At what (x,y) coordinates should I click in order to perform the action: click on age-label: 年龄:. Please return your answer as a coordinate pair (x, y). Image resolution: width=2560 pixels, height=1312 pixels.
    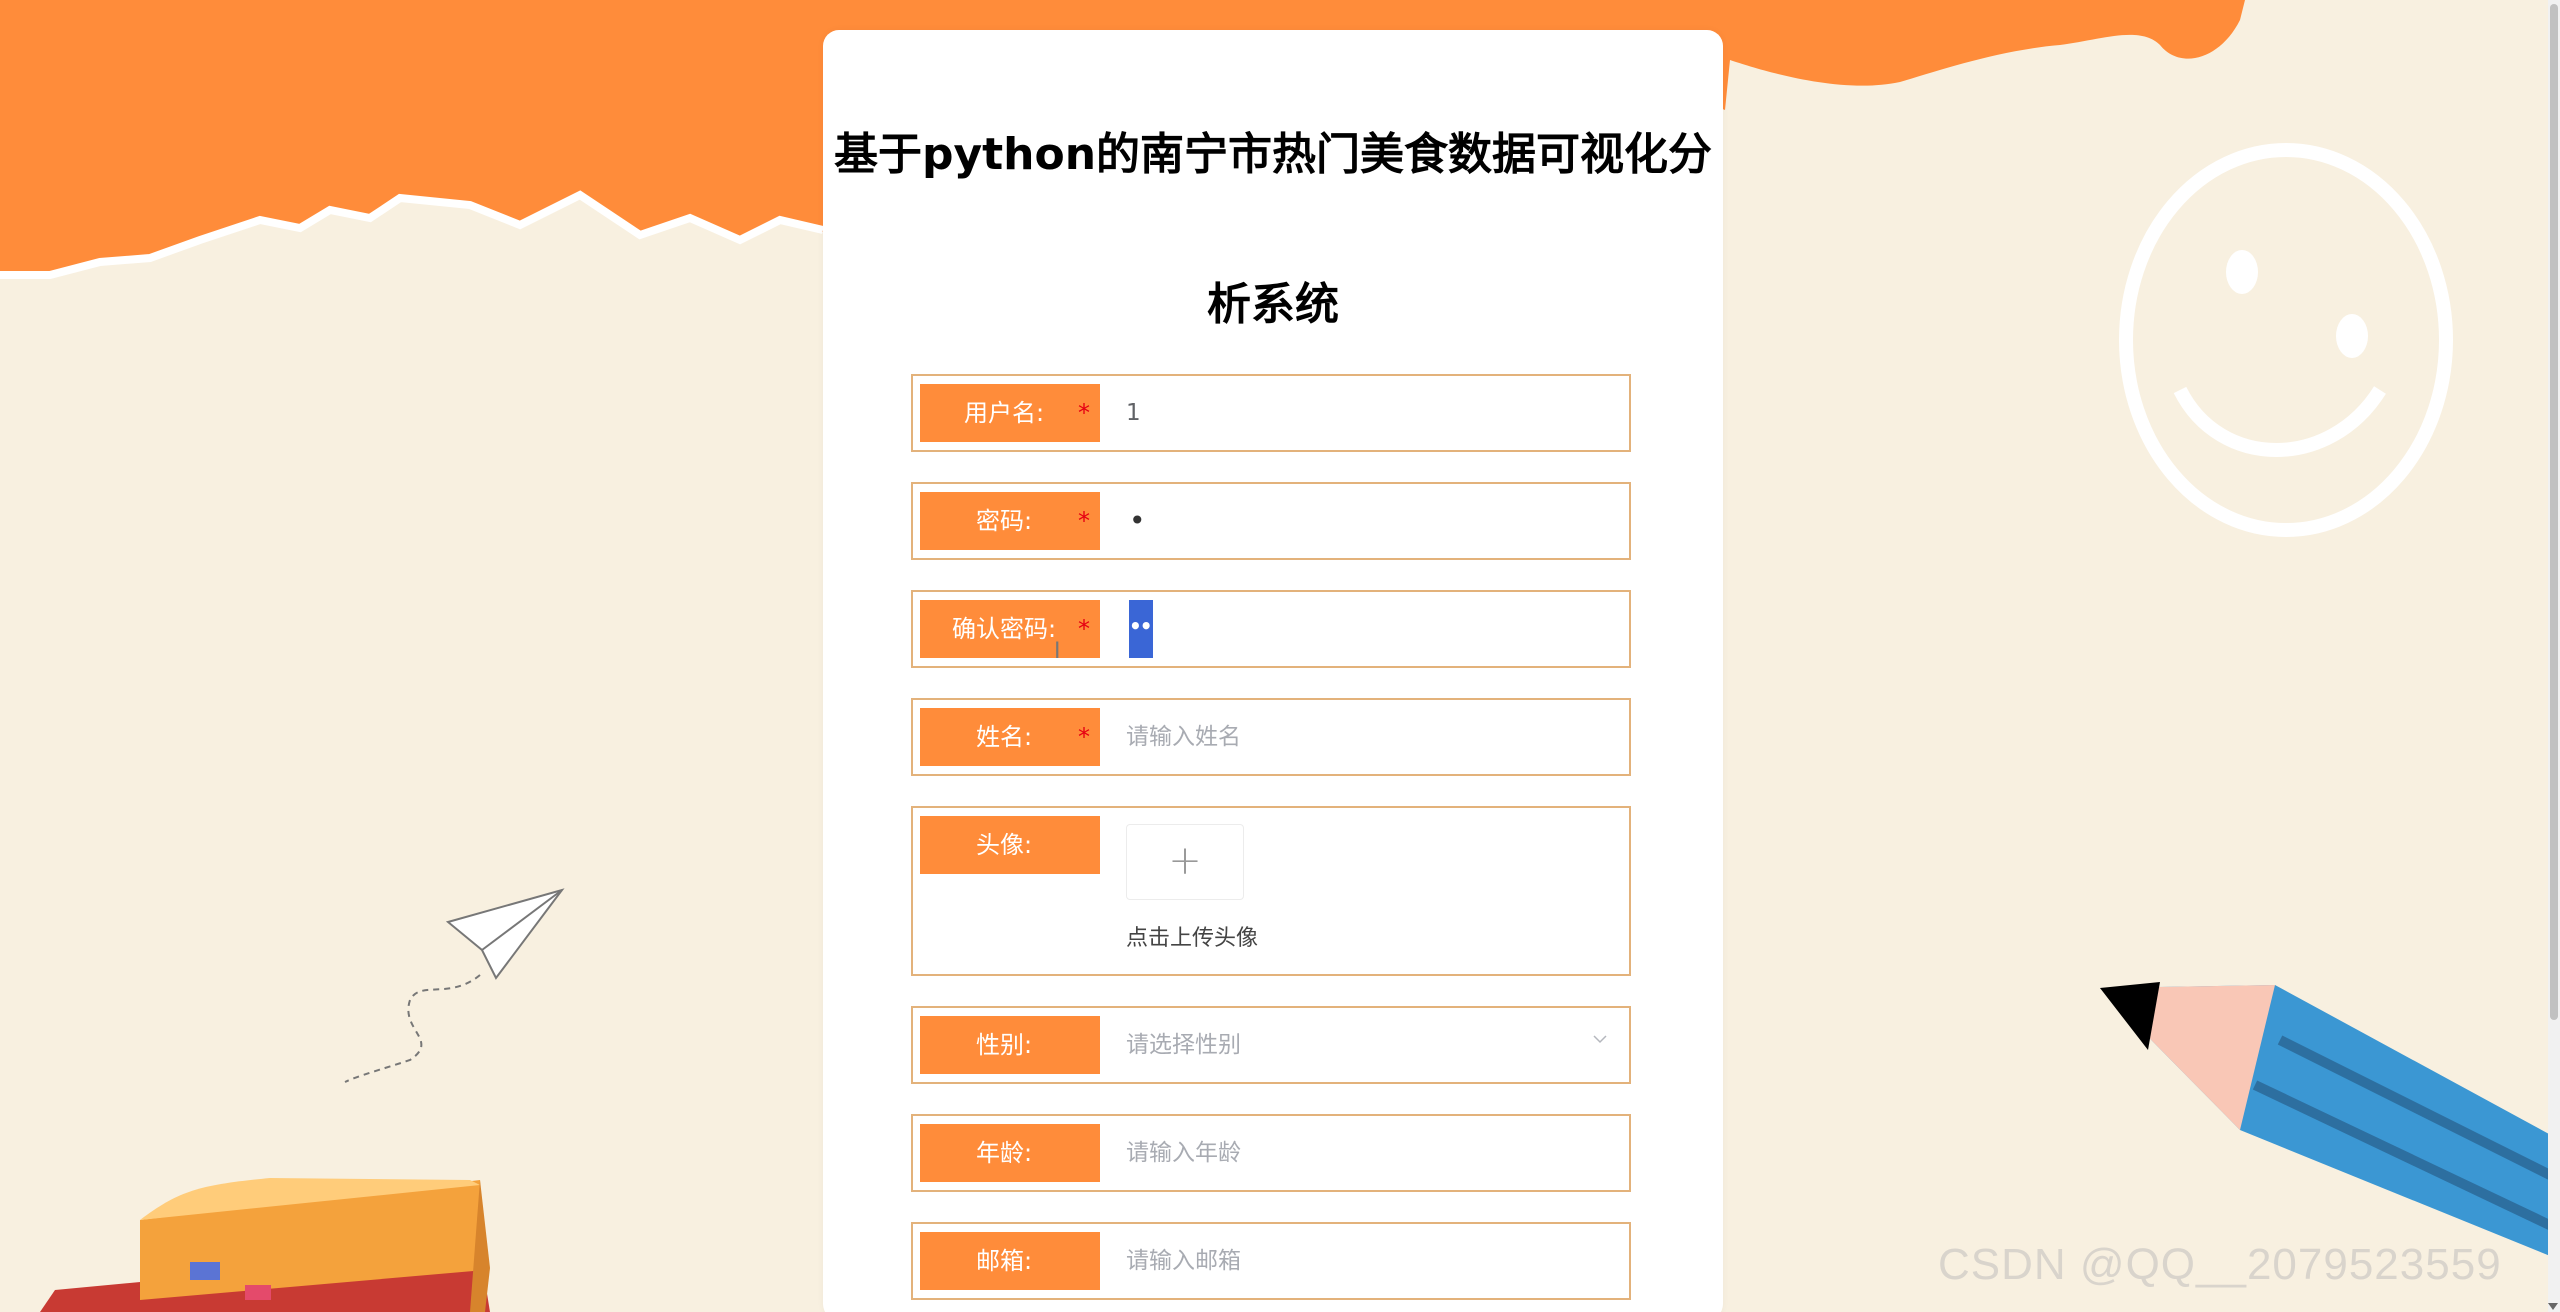
    Looking at the image, I should click on (1010, 1153).